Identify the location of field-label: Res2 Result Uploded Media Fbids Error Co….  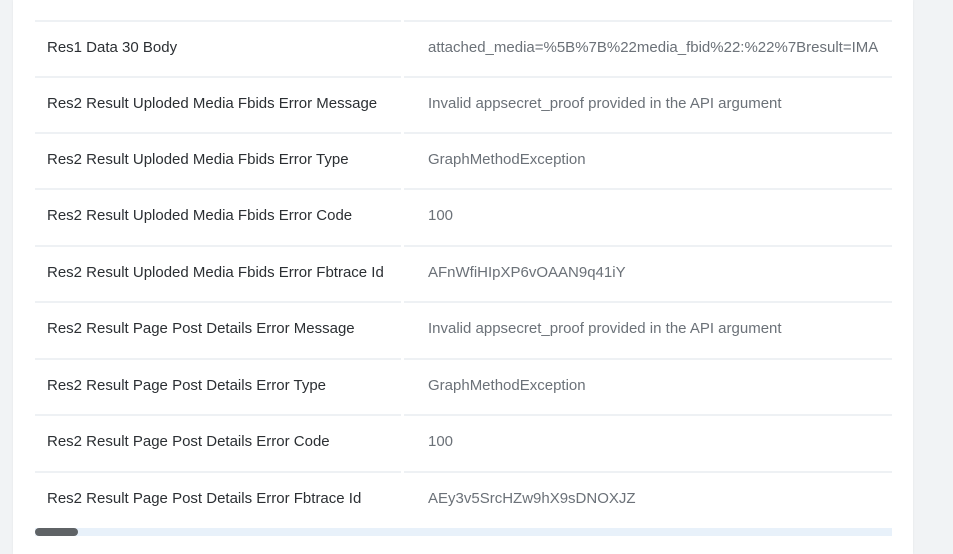
(200, 215).